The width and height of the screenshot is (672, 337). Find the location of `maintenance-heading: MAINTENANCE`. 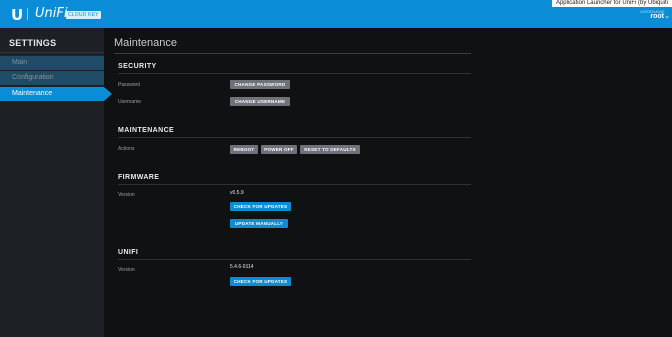

maintenance-heading: MAINTENANCE is located at coordinates (146, 130).